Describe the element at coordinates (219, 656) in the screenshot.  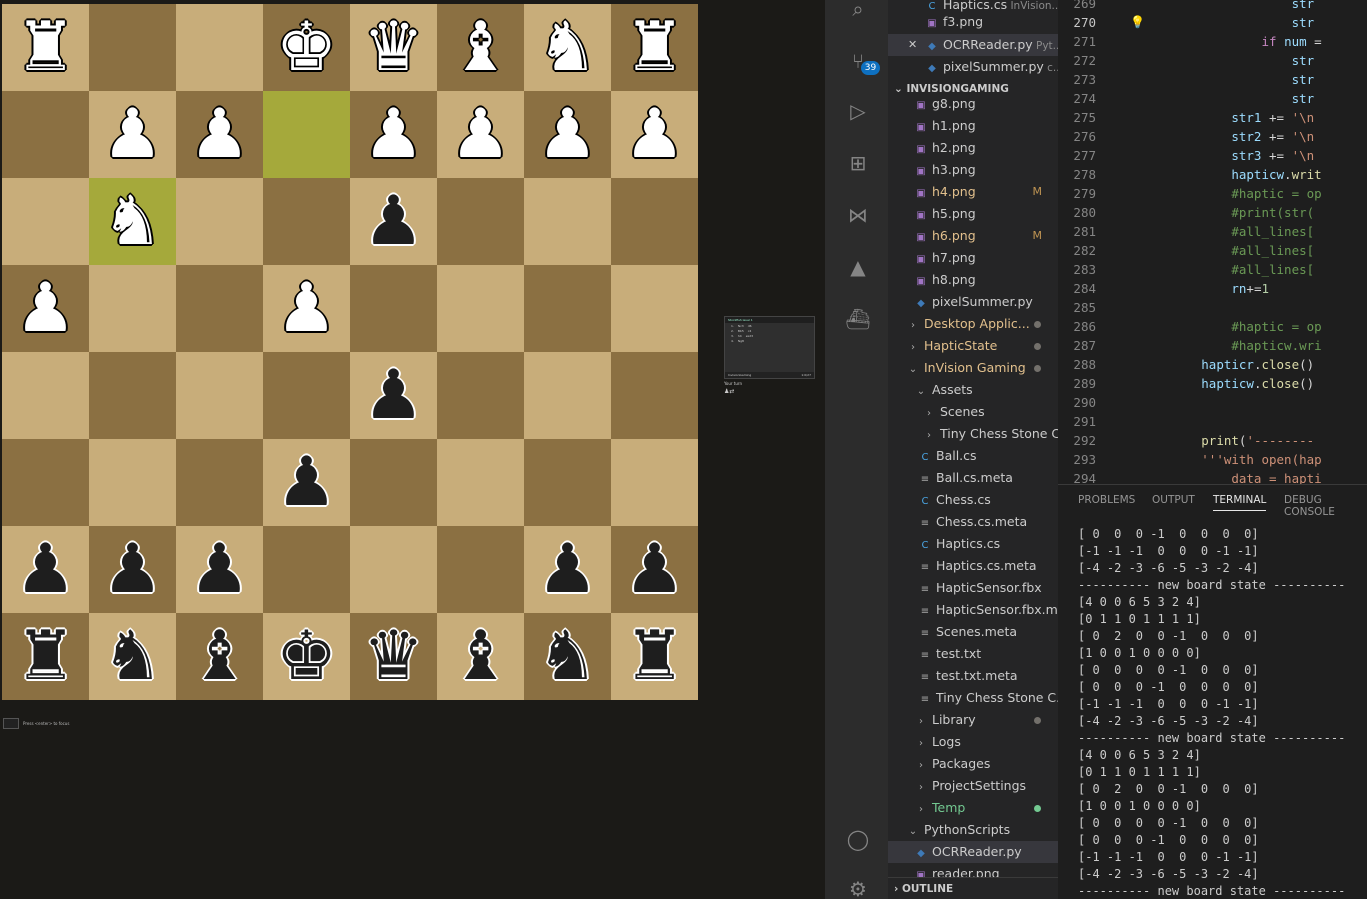
I see `board-square: ♝` at that location.